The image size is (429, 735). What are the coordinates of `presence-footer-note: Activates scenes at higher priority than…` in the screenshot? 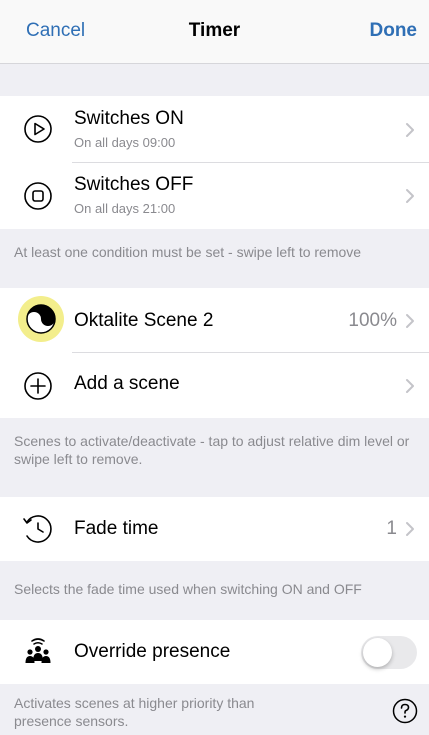 It's located at (134, 712).